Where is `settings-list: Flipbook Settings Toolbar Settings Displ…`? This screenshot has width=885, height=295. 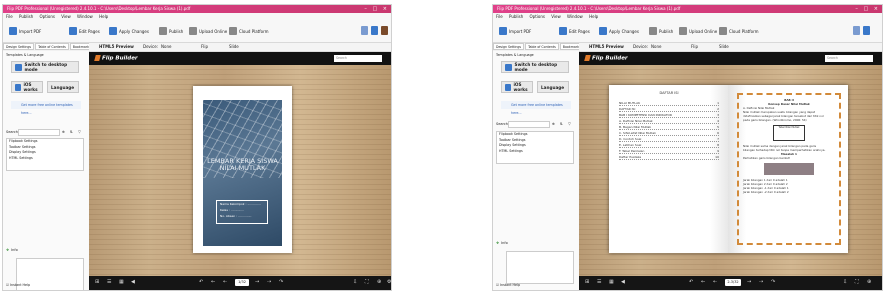 settings-list: Flipbook Settings Toolbar Settings Displ… is located at coordinates (535, 147).